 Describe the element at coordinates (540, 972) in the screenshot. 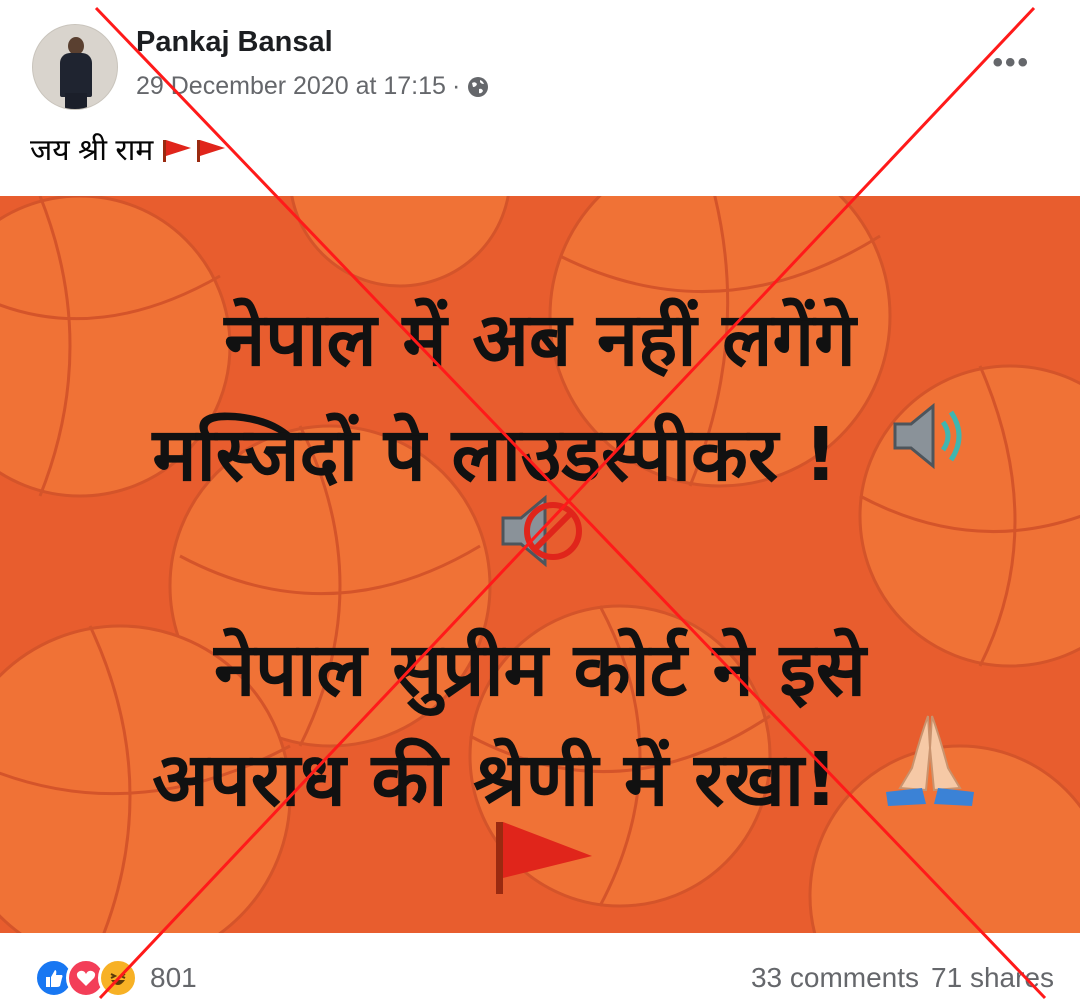

I see `post-footer: 801 33 comments 71 shares` at that location.